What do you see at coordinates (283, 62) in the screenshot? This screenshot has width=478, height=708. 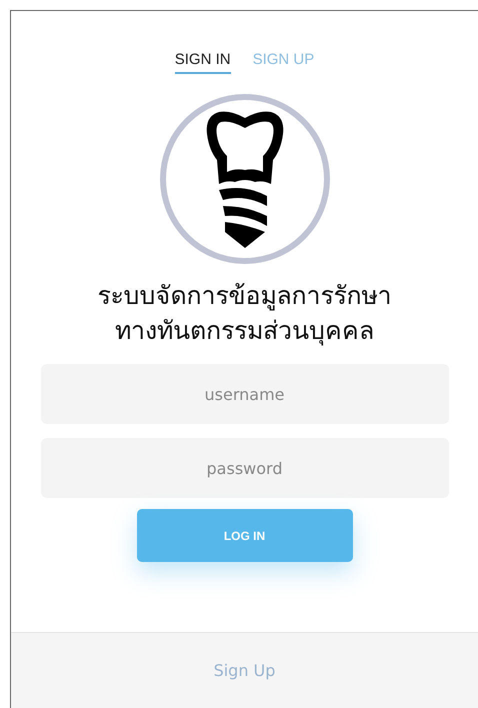 I see `tab: SIGN UP` at bounding box center [283, 62].